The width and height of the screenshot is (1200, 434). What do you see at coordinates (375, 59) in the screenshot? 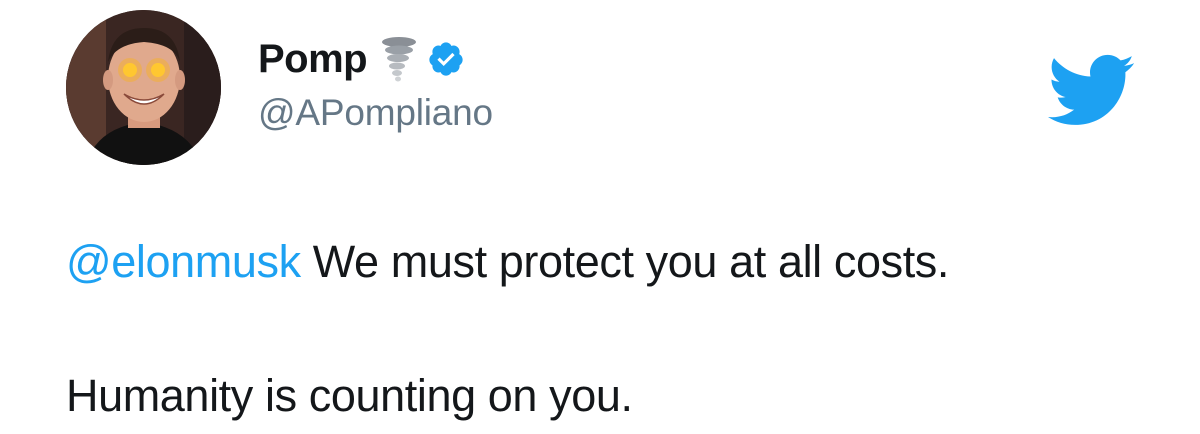
I see `name-row: Pomp` at bounding box center [375, 59].